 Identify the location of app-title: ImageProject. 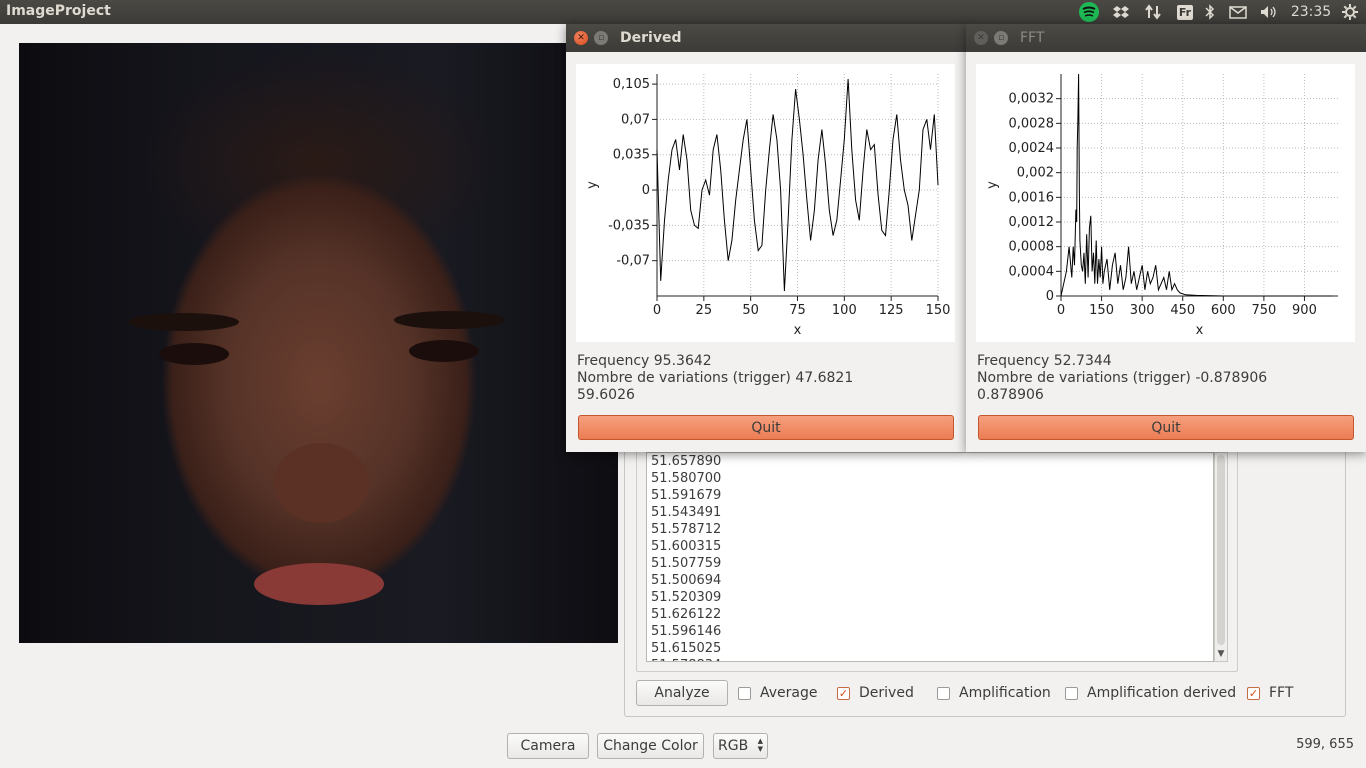
(58, 11).